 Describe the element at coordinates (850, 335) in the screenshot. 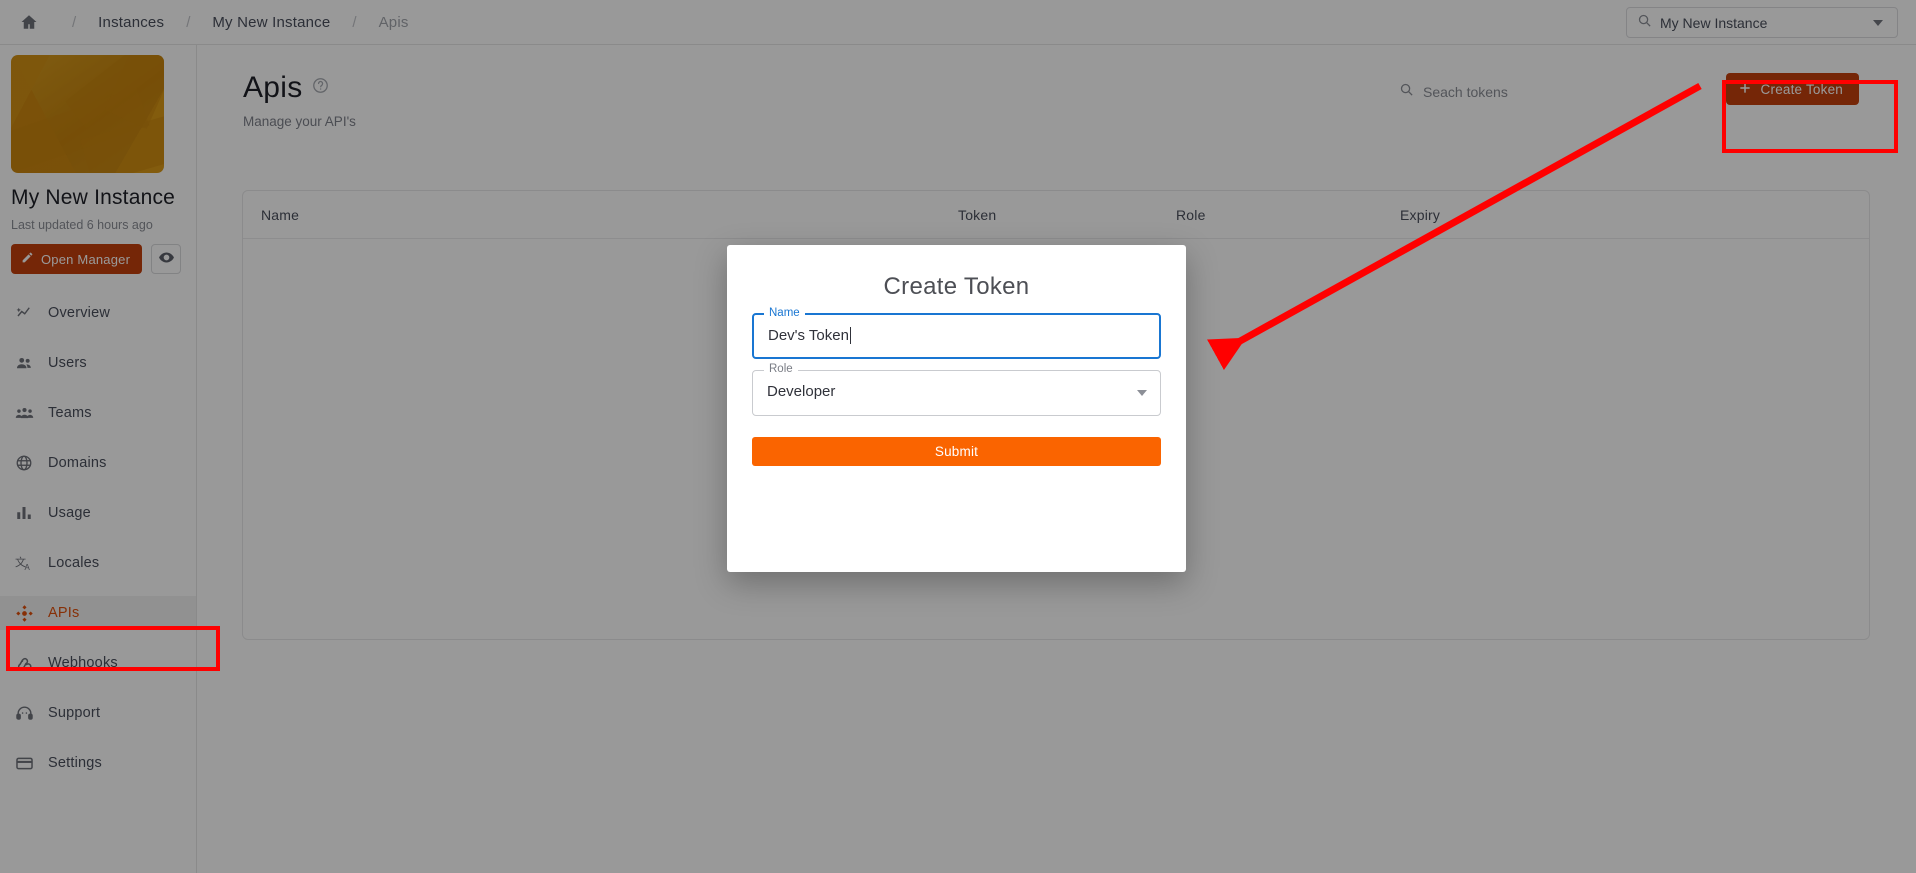

I see `text-cursor` at that location.